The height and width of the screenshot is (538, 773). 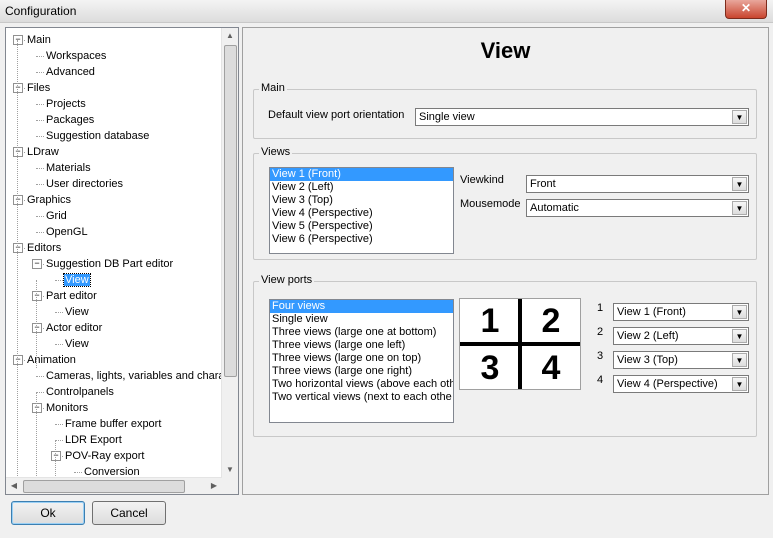 I want to click on viewport-layout-item: Two horizontal views (above each oth, so click(x=361, y=384).